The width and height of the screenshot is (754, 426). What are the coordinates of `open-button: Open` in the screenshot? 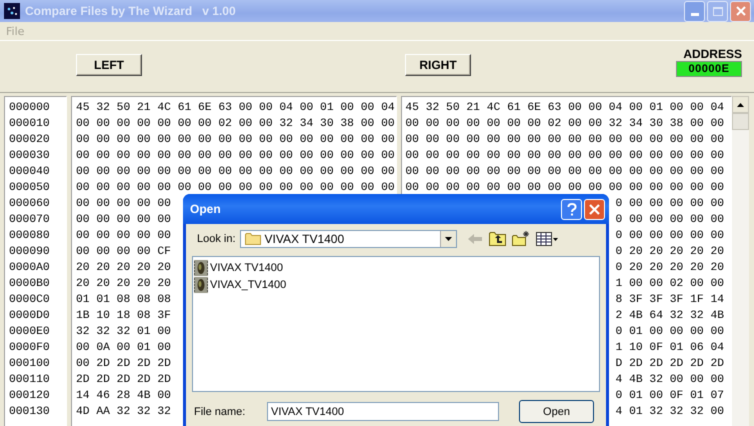 It's located at (556, 411).